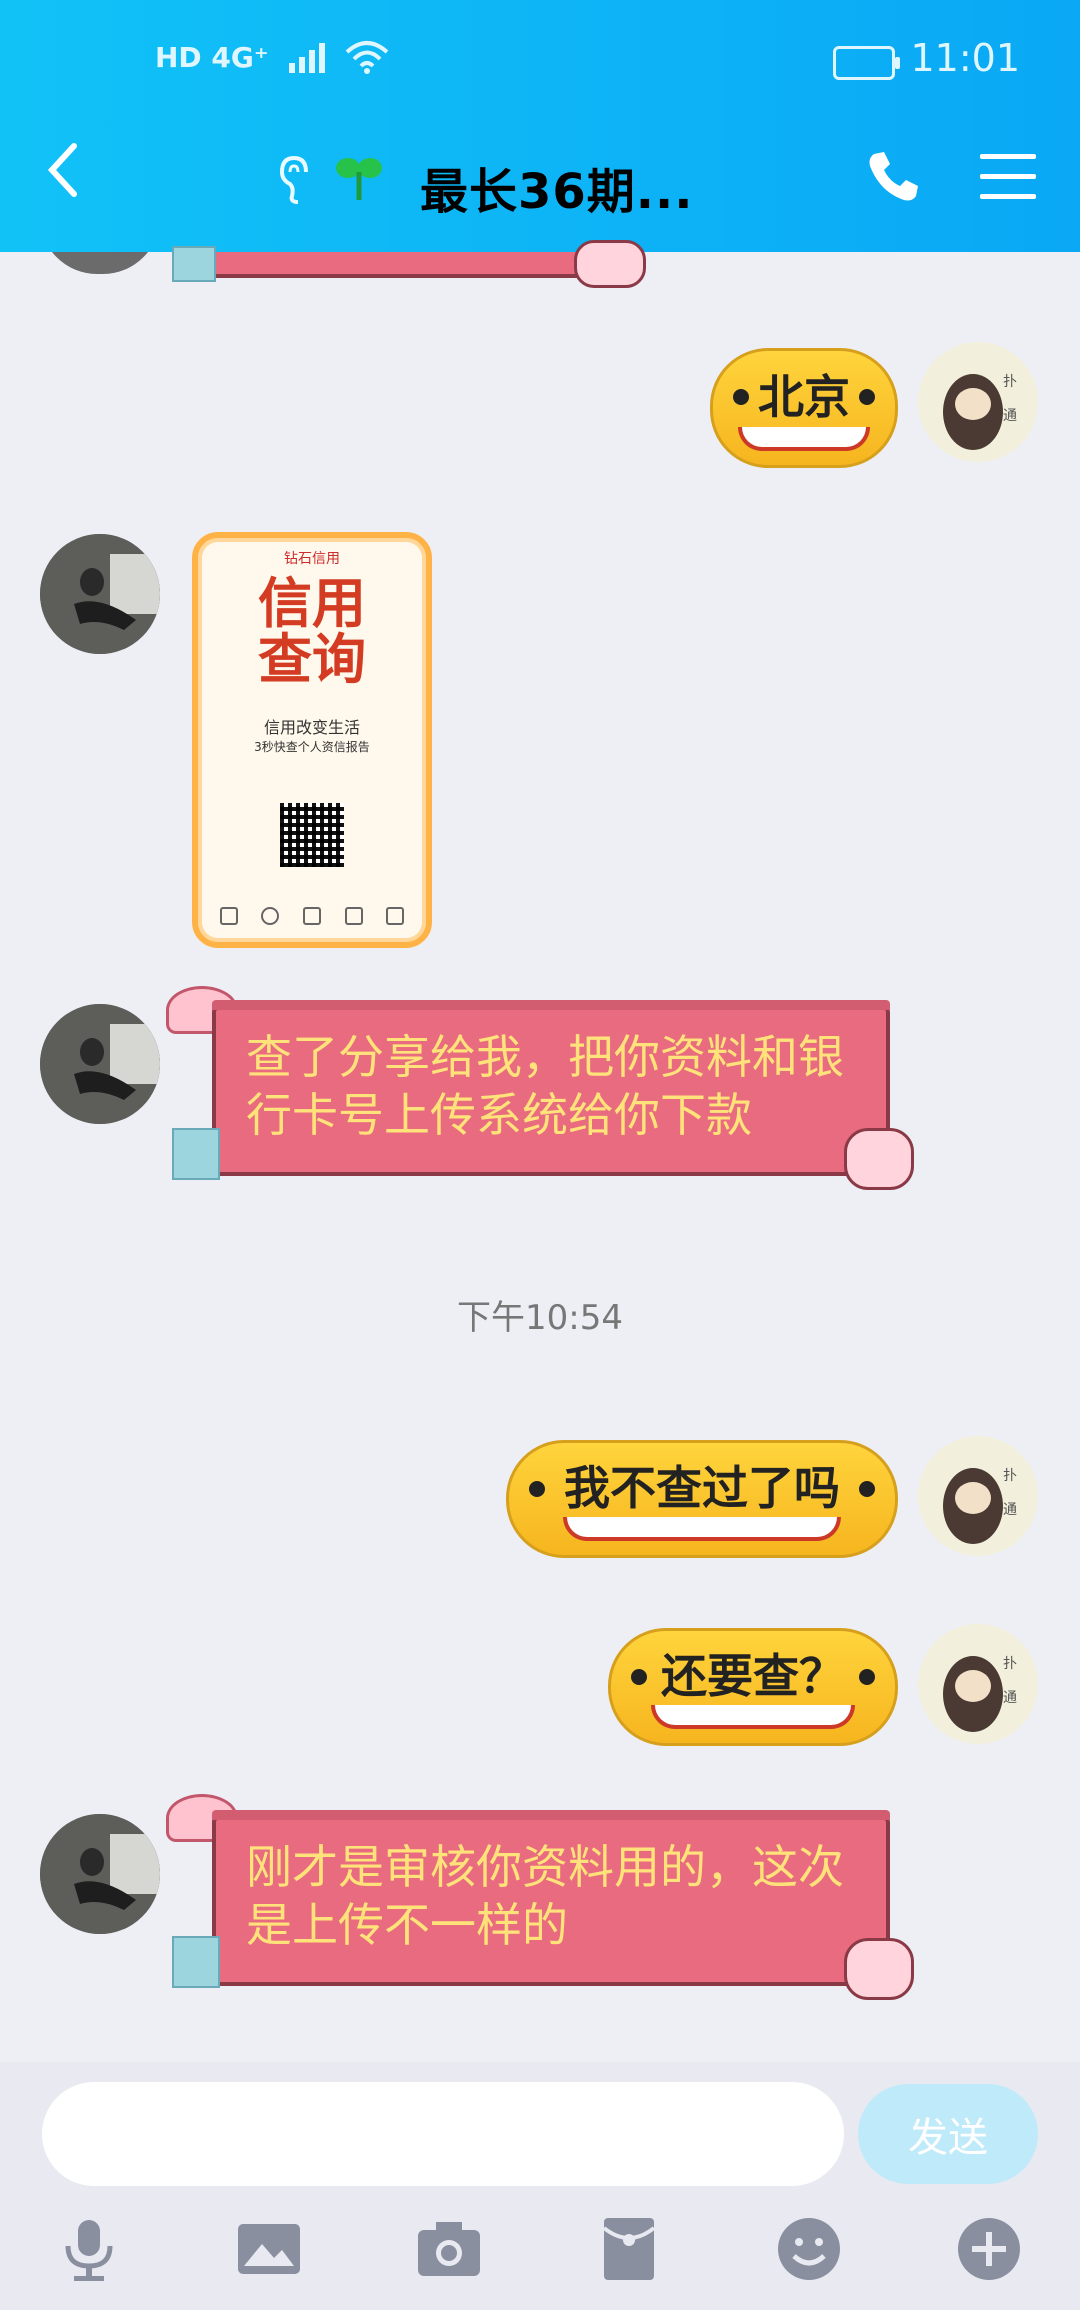 This screenshot has width=1080, height=2310. I want to click on card-brand: 钻石信用, so click(312, 559).